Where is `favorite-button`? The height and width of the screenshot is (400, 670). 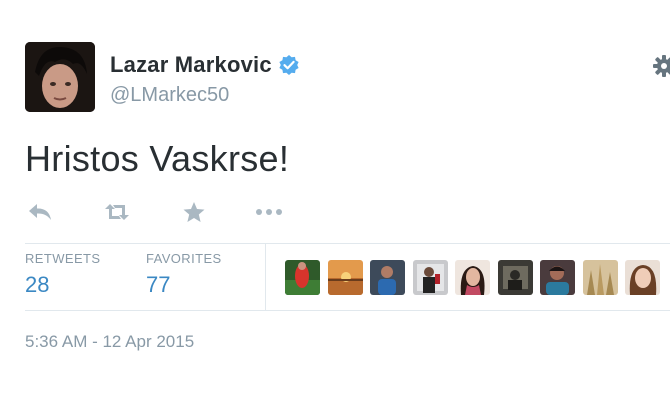 favorite-button is located at coordinates (194, 212).